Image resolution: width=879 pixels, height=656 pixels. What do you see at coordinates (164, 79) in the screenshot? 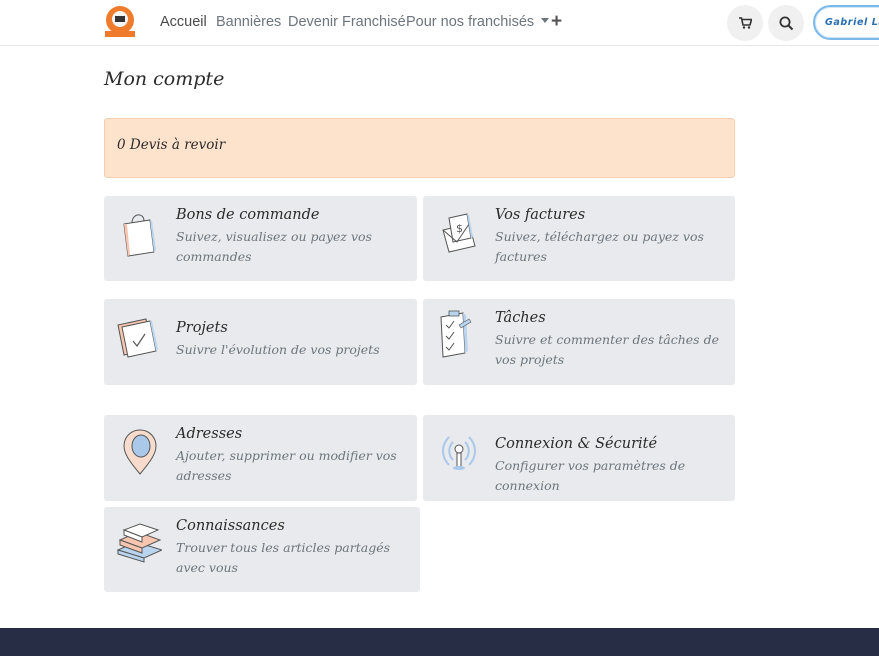
I see `page-title: Mon compte` at bounding box center [164, 79].